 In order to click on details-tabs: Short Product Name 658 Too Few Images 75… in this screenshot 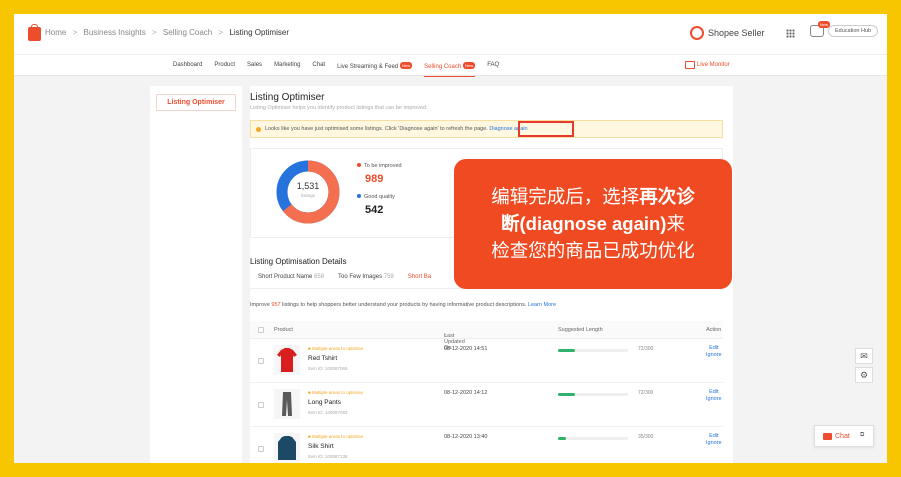, I will do `click(344, 277)`.